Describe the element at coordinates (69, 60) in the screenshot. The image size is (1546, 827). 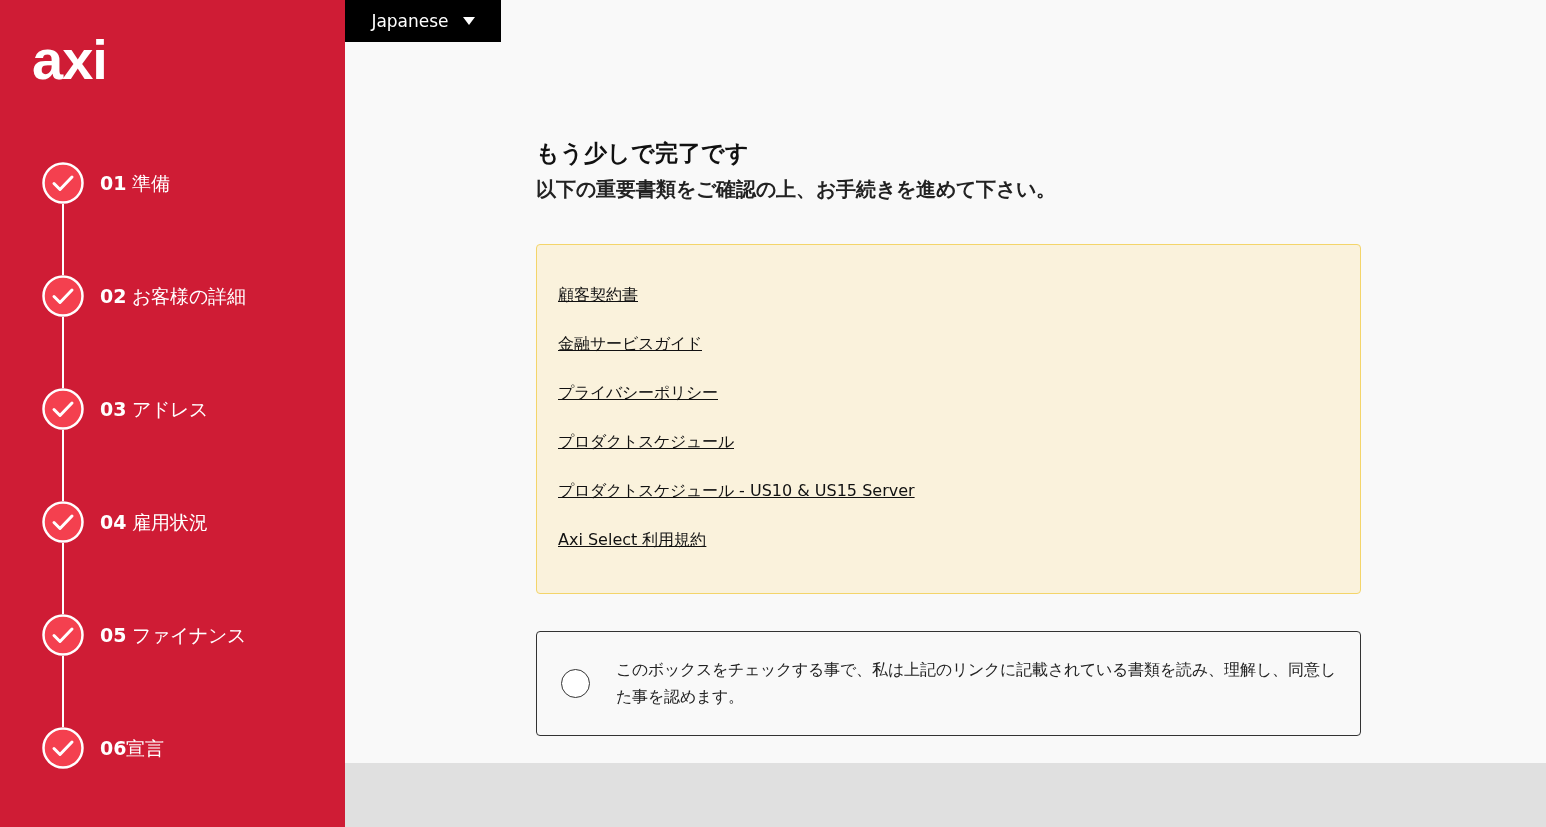
I see `logo: axi` at that location.